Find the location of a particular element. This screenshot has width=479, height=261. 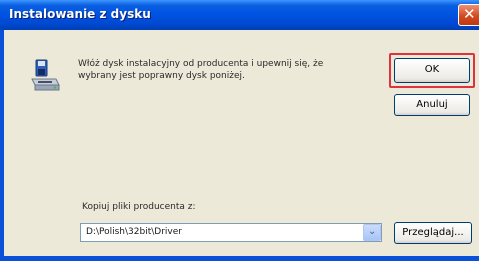

close-button: ✕ is located at coordinates (468, 15).